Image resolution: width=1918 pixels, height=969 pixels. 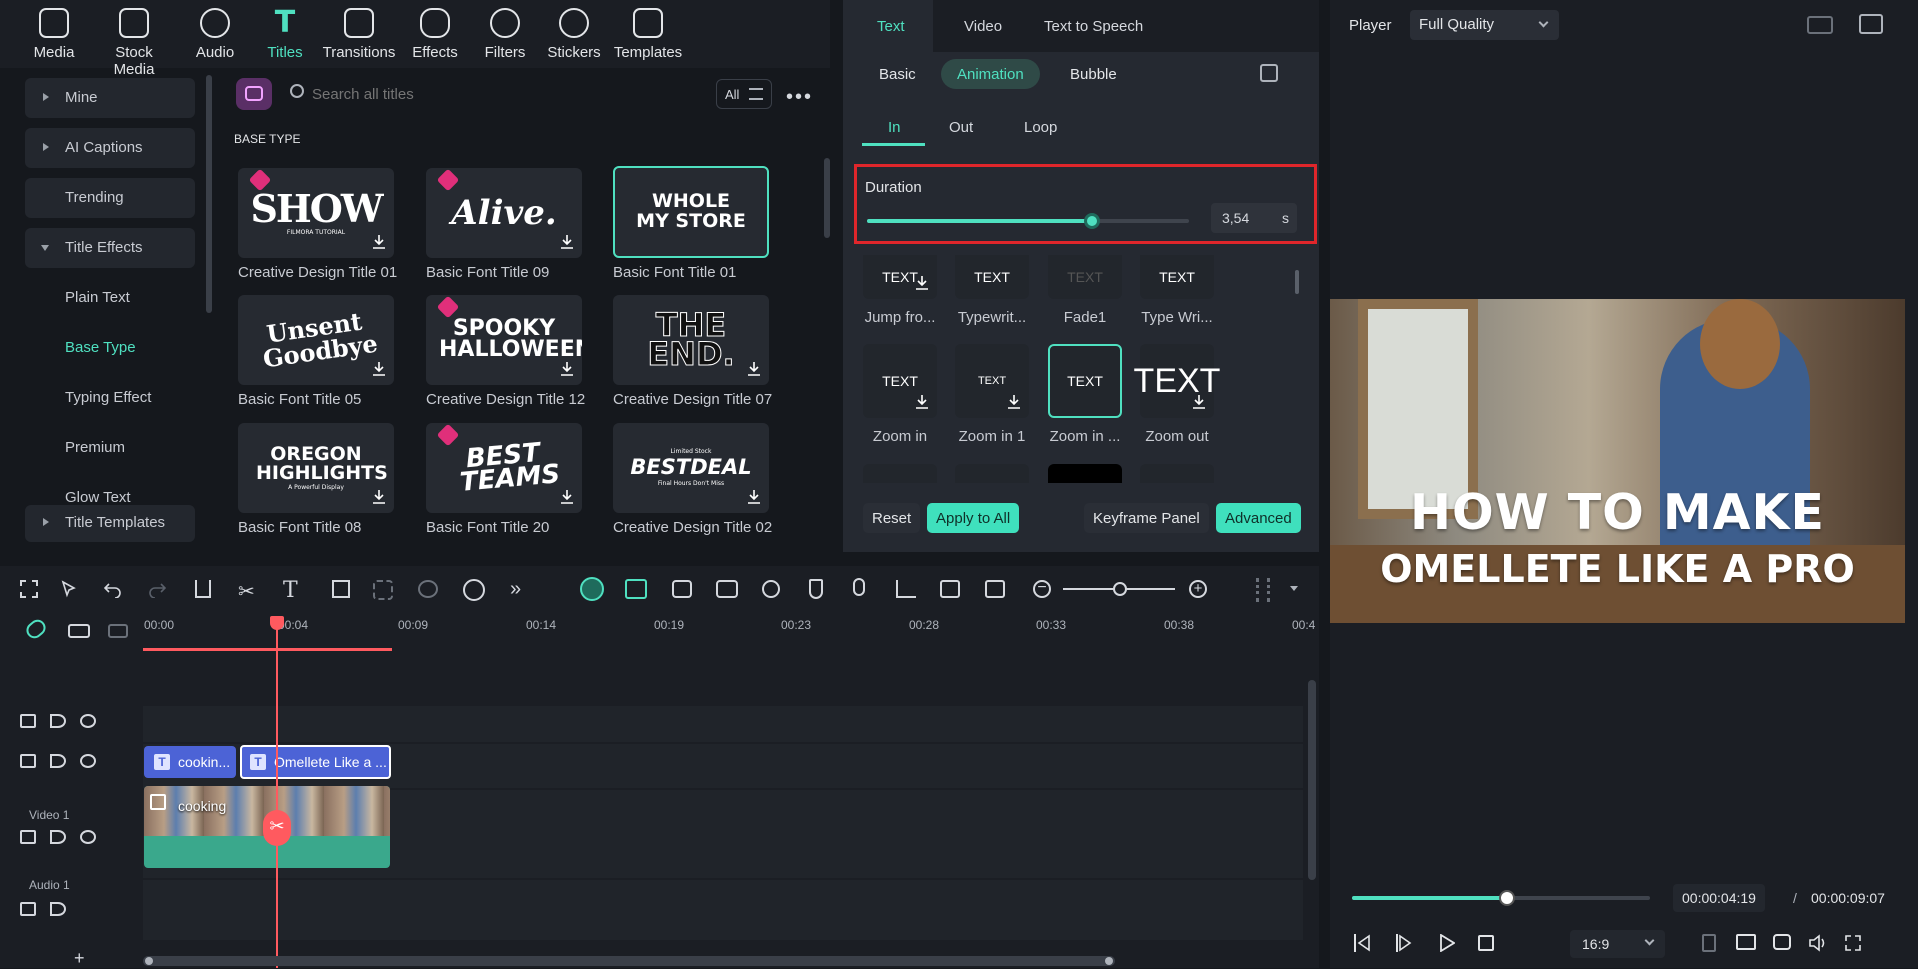 What do you see at coordinates (961, 127) in the screenshot?
I see `tab-out: Out` at bounding box center [961, 127].